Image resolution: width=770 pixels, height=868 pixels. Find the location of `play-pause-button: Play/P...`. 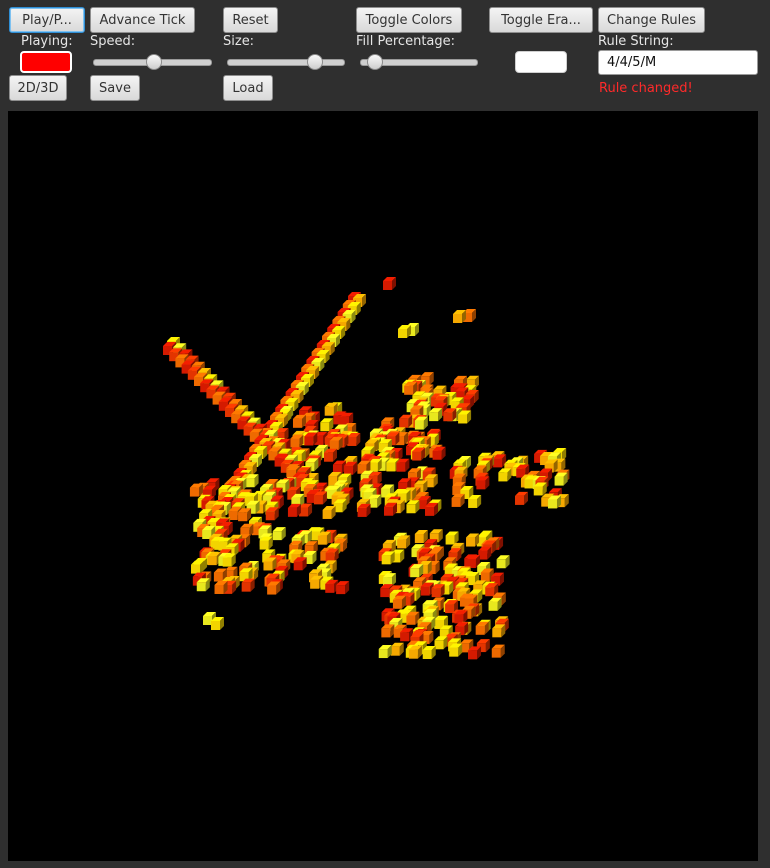

play-pause-button: Play/P... is located at coordinates (47, 20).